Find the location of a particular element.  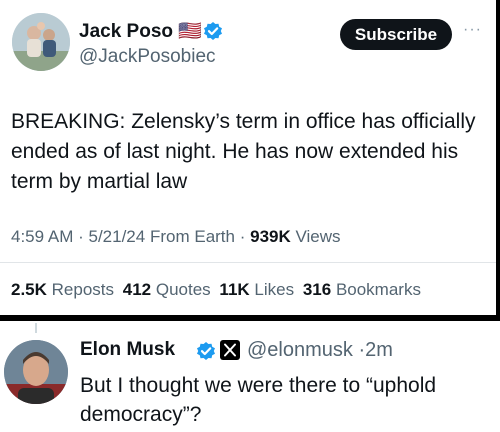

tweet-time: 4:59 AM is located at coordinates (42, 236).